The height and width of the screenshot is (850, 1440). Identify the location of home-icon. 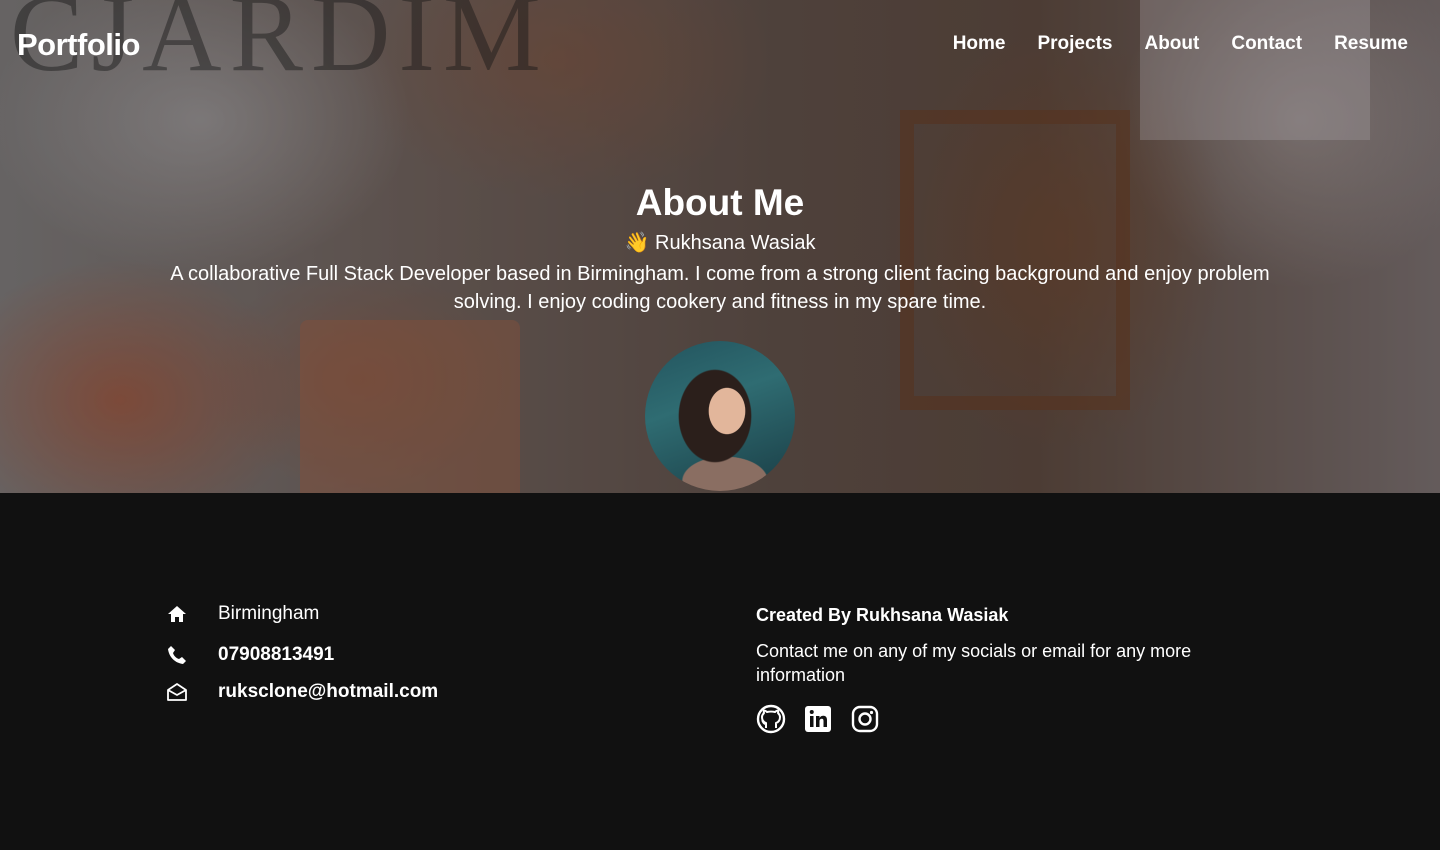
(177, 614).